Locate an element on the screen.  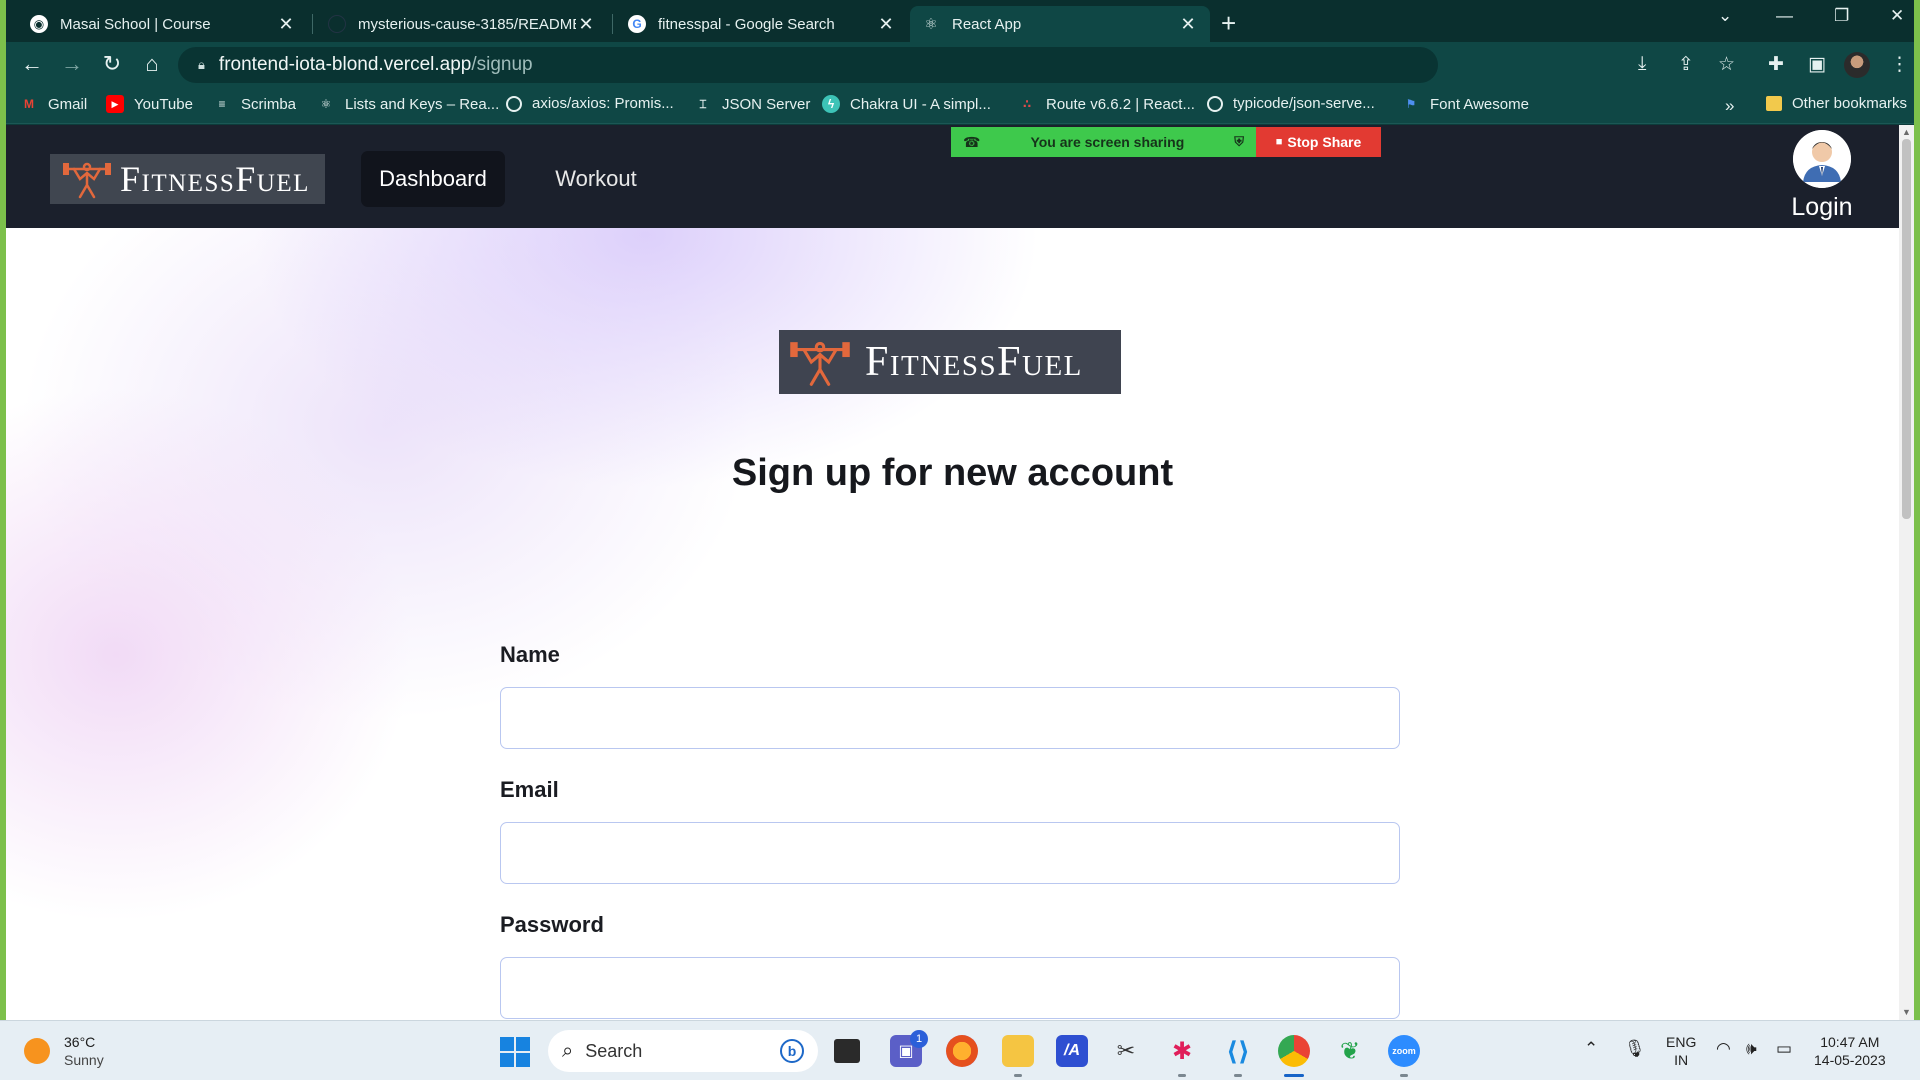
tab-readme: mysterious-cause-3185/README.md ✕ is located at coordinates (462, 24).